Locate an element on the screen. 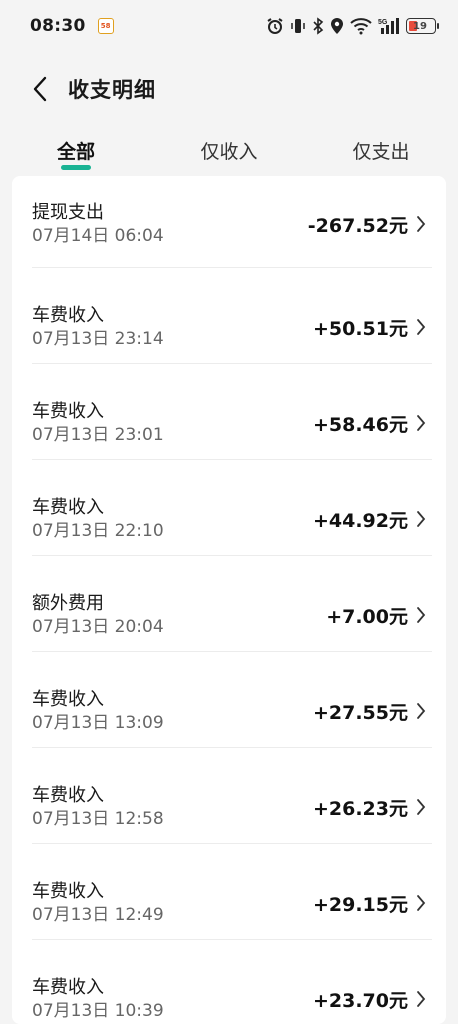 Image resolution: width=458 pixels, height=1024 pixels. tab-expense-only: 仅支出 is located at coordinates (381, 150).